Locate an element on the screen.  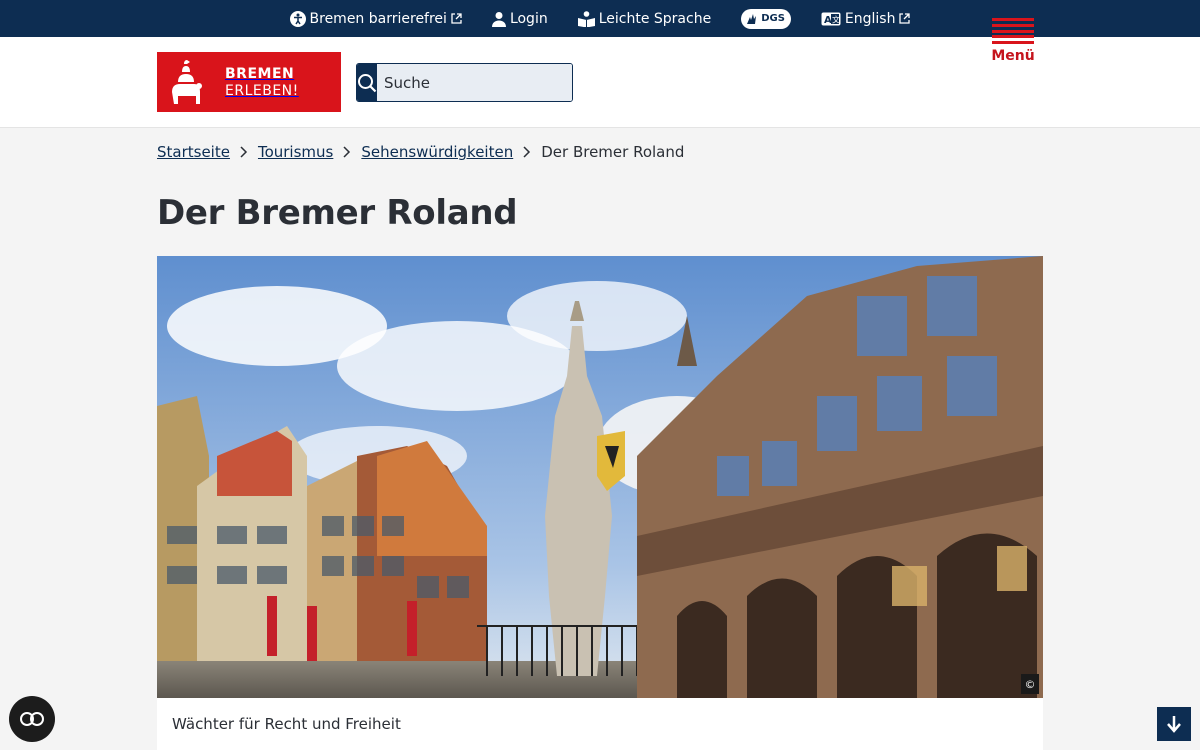
sign-language-icon: DGS is located at coordinates (766, 18).